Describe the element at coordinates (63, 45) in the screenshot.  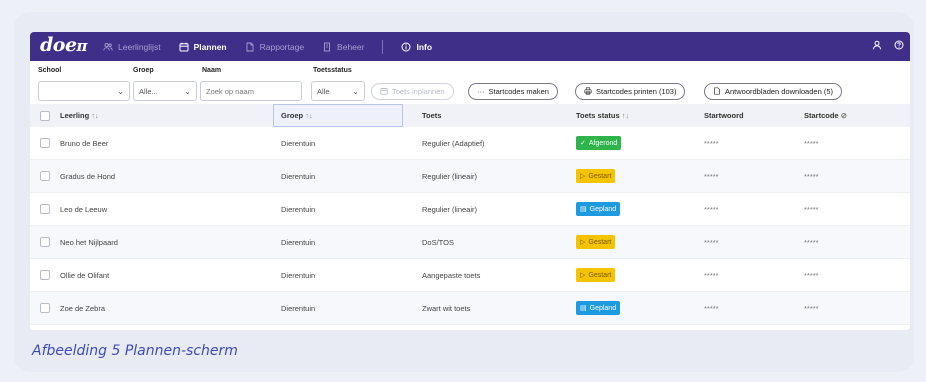
I see `doen-logo: doeᴨ` at that location.